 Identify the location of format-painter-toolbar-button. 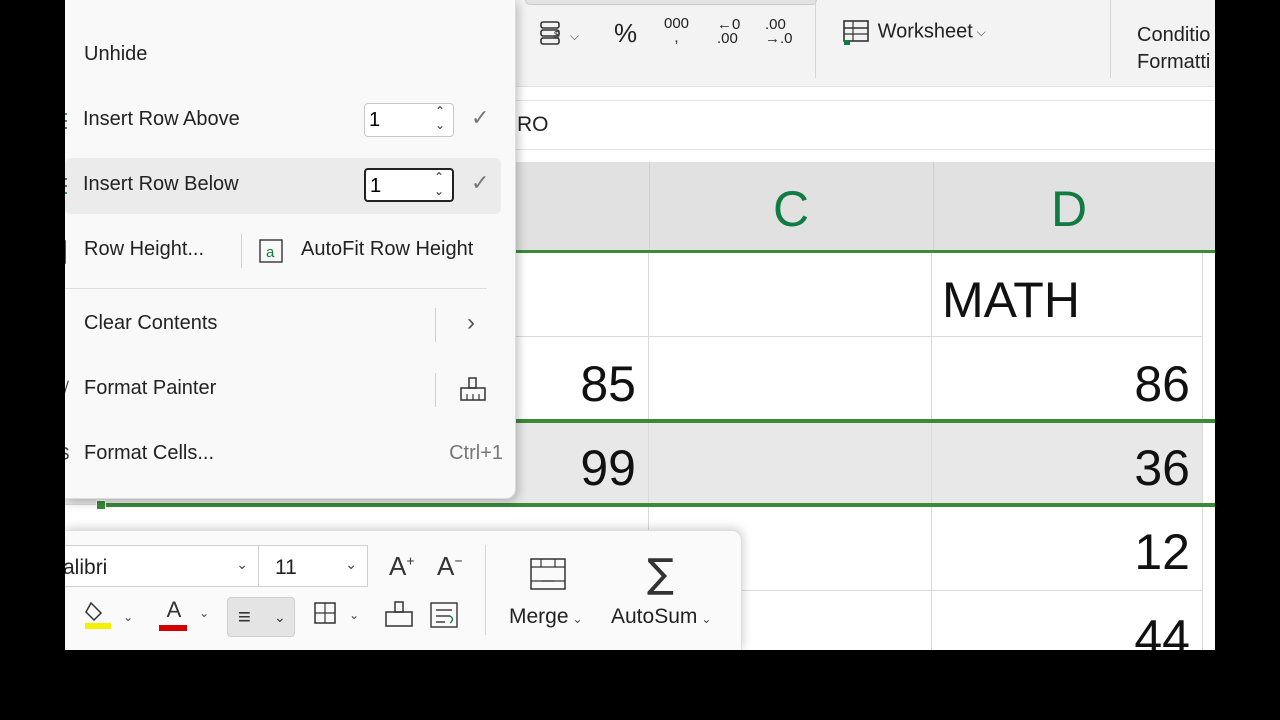
(399, 618).